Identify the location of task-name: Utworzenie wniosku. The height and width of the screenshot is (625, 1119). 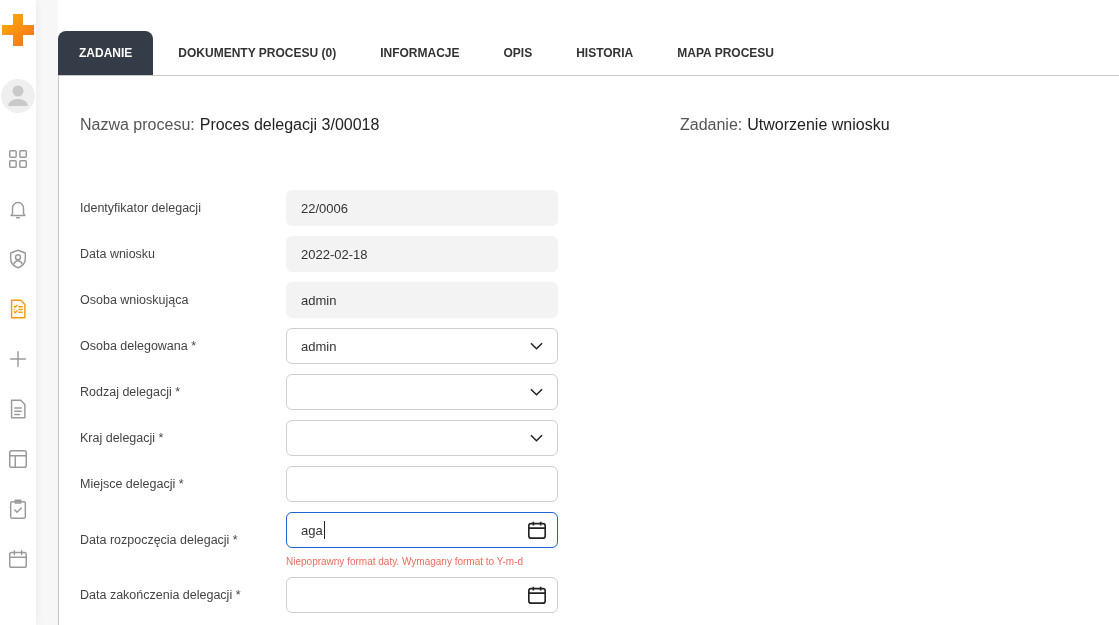
(818, 124).